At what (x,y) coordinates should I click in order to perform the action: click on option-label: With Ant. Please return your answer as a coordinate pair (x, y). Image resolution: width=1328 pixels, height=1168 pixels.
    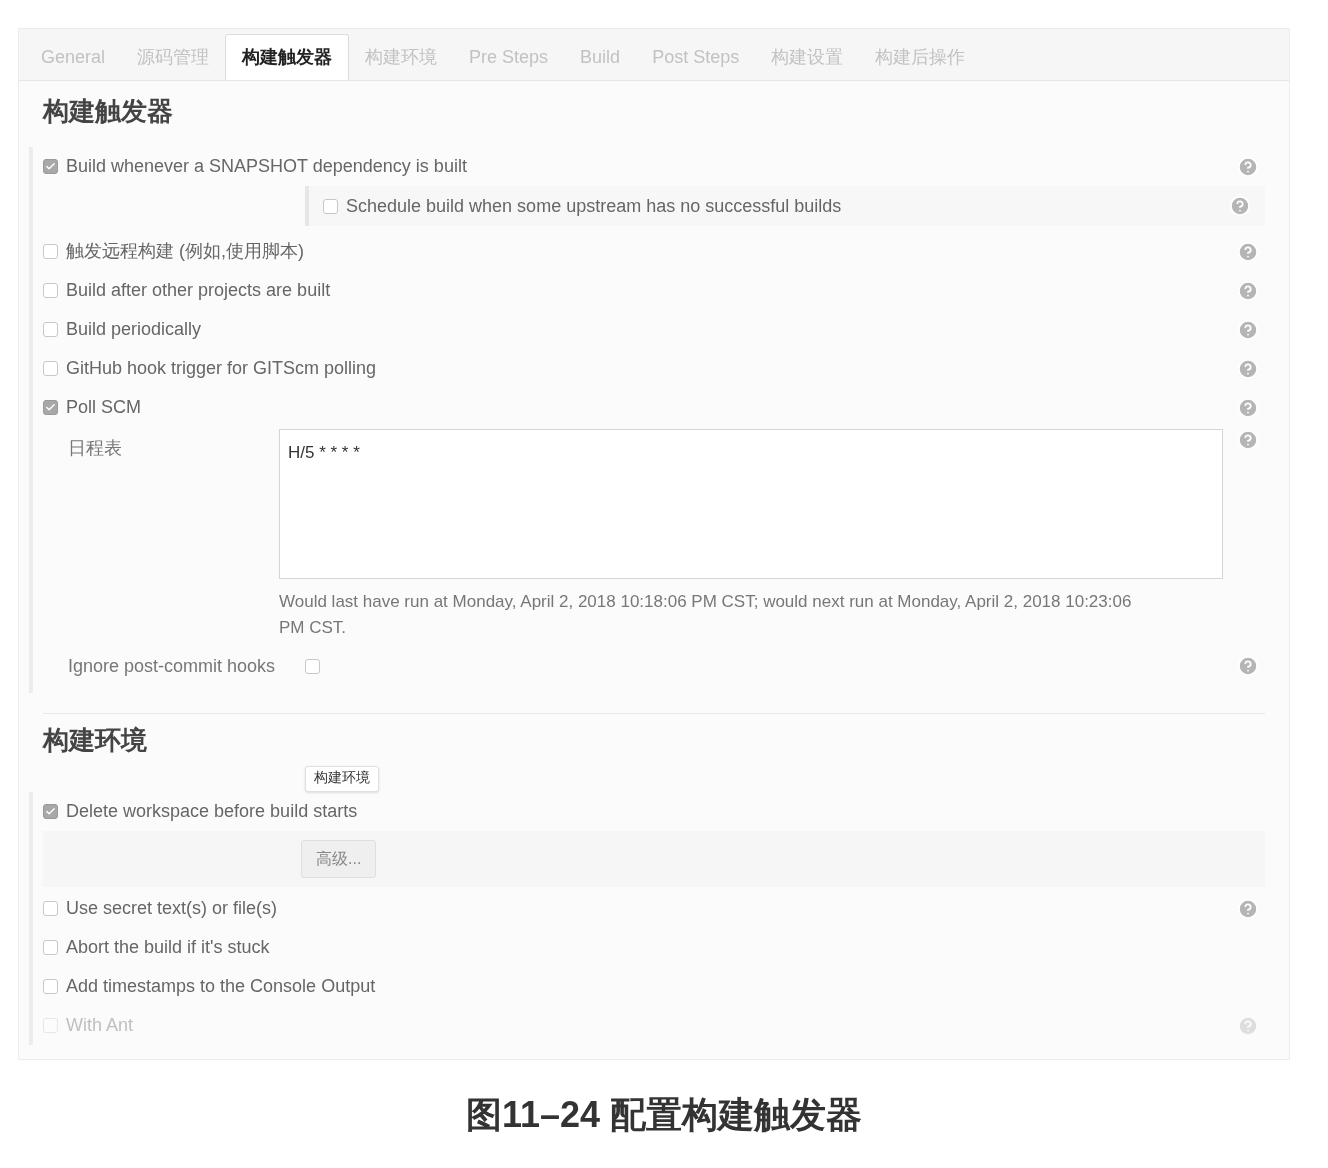
    Looking at the image, I should click on (100, 1025).